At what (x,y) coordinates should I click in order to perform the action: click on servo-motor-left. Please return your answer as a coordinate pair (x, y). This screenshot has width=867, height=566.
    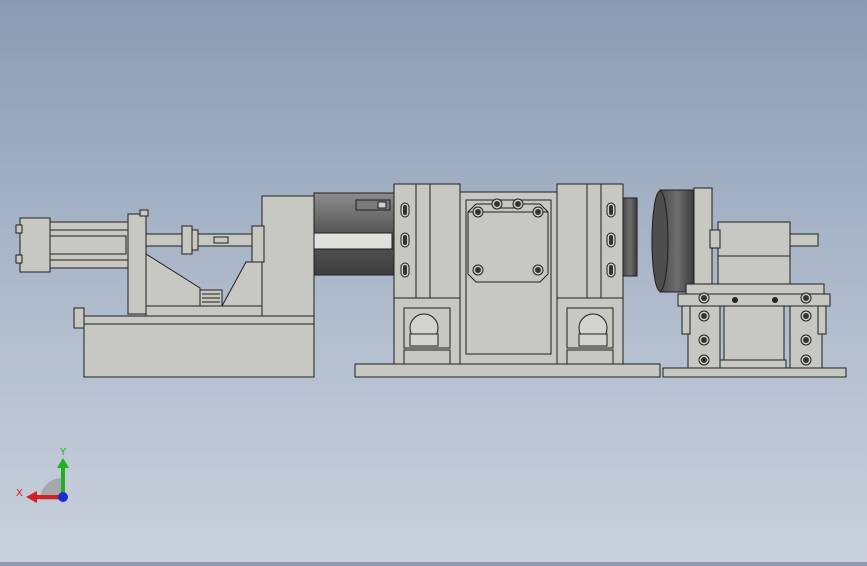
    Looking at the image, I should click on (354, 234).